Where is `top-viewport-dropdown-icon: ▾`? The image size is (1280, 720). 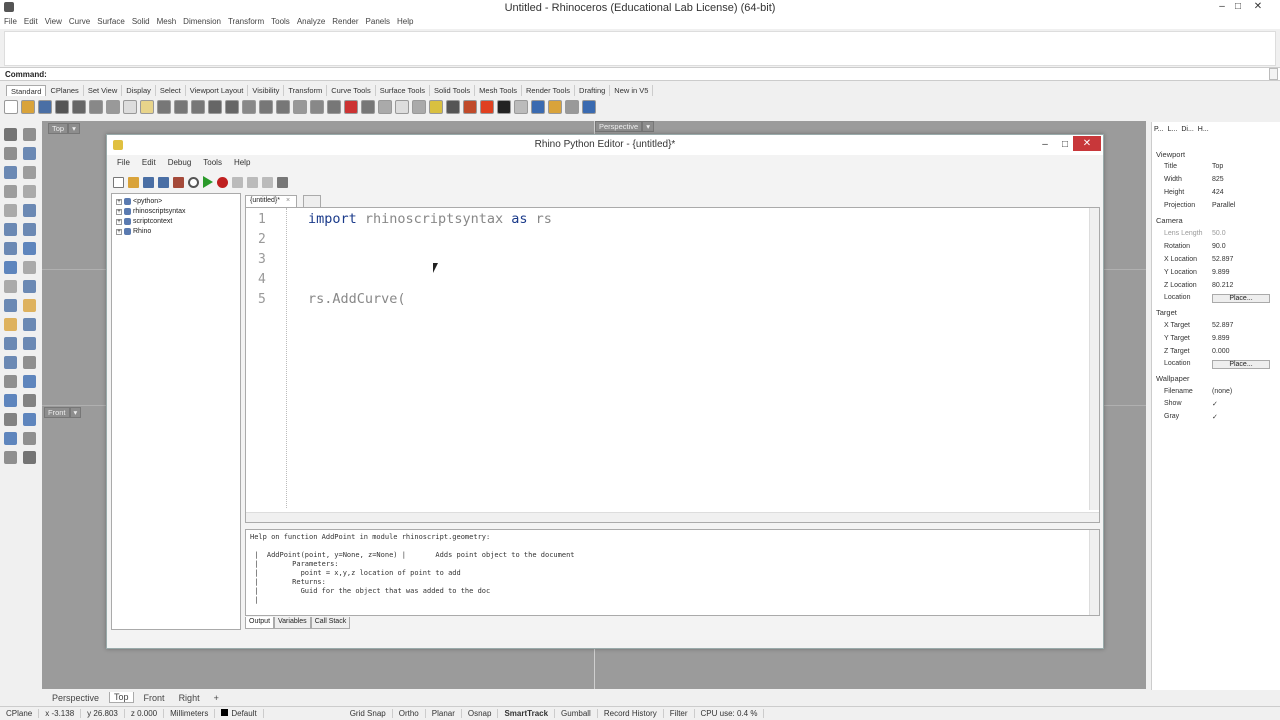
top-viewport-dropdown-icon: ▾ is located at coordinates (74, 128).